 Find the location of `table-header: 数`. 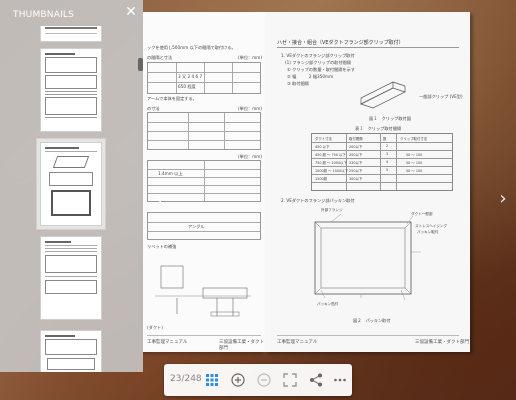

table-header: 数 is located at coordinates (385, 139).